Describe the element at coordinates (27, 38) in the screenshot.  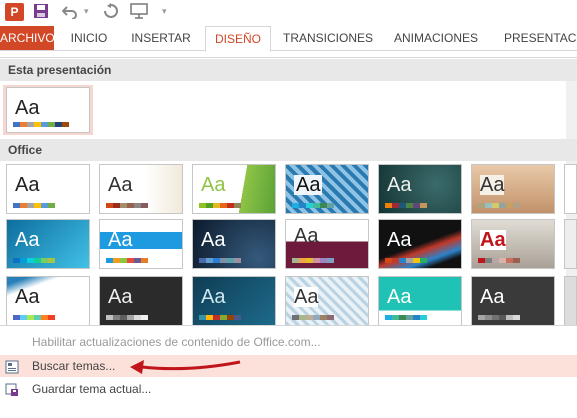
I see `tab-archivo: ARCHIVO` at that location.